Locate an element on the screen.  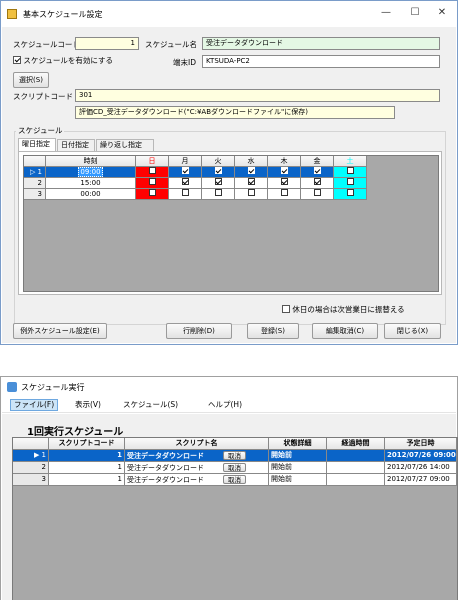
table-row: 2 1 受注データダウンロード 取消 開始前 2012/07/26 14:00 is located at coordinates (235, 468).